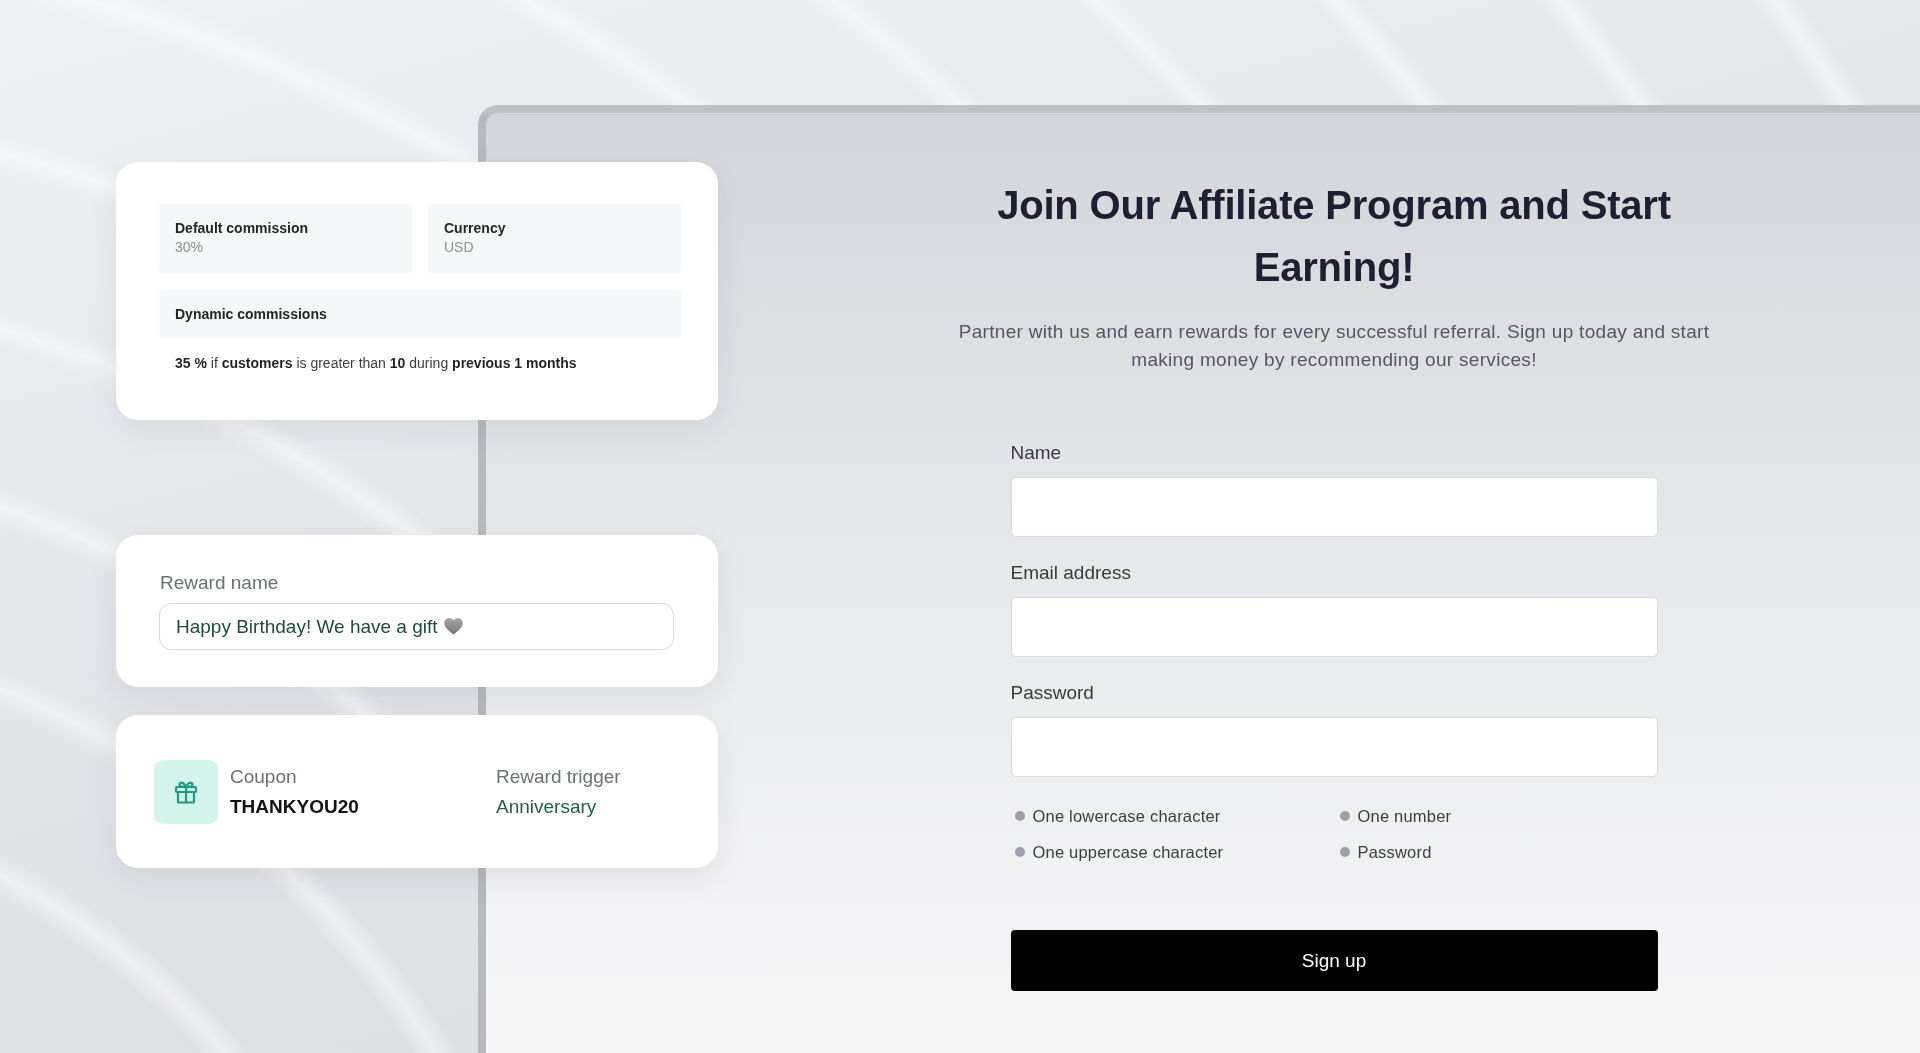 This screenshot has height=1053, width=1920. What do you see at coordinates (251, 314) in the screenshot?
I see `section-heading: Dynamic commissions` at bounding box center [251, 314].